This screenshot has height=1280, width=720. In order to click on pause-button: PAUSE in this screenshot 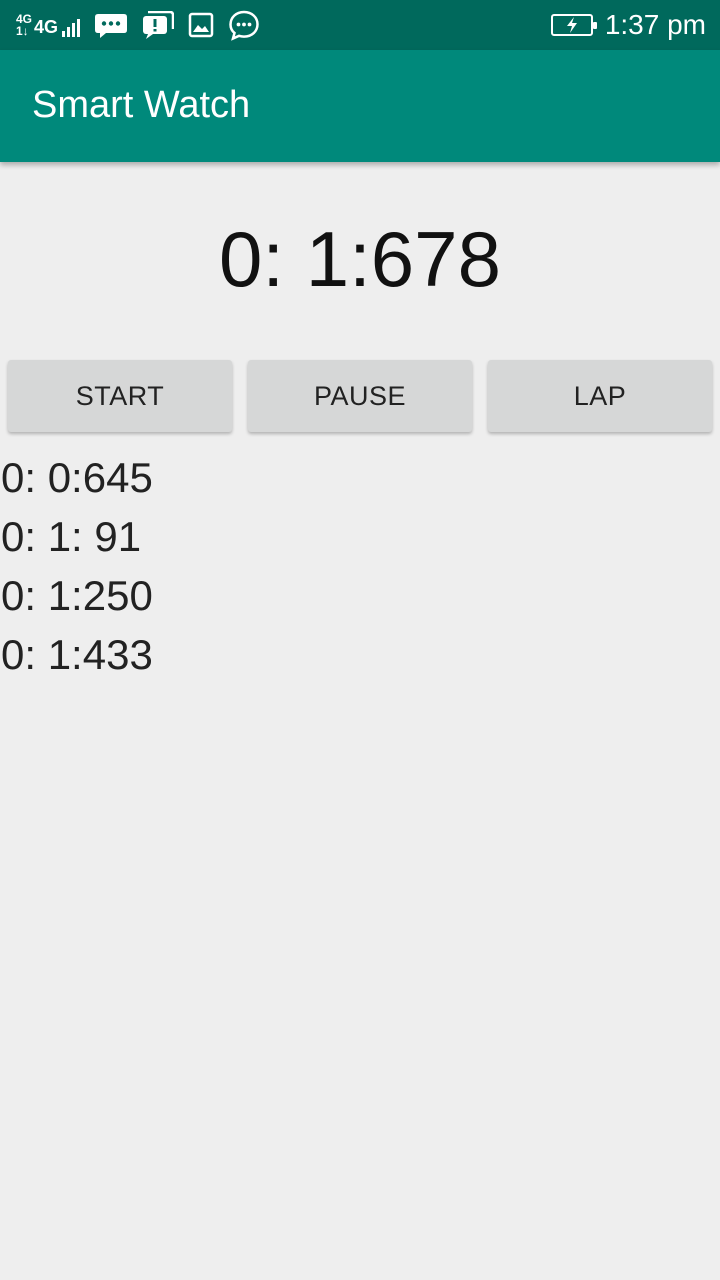, I will do `click(360, 396)`.